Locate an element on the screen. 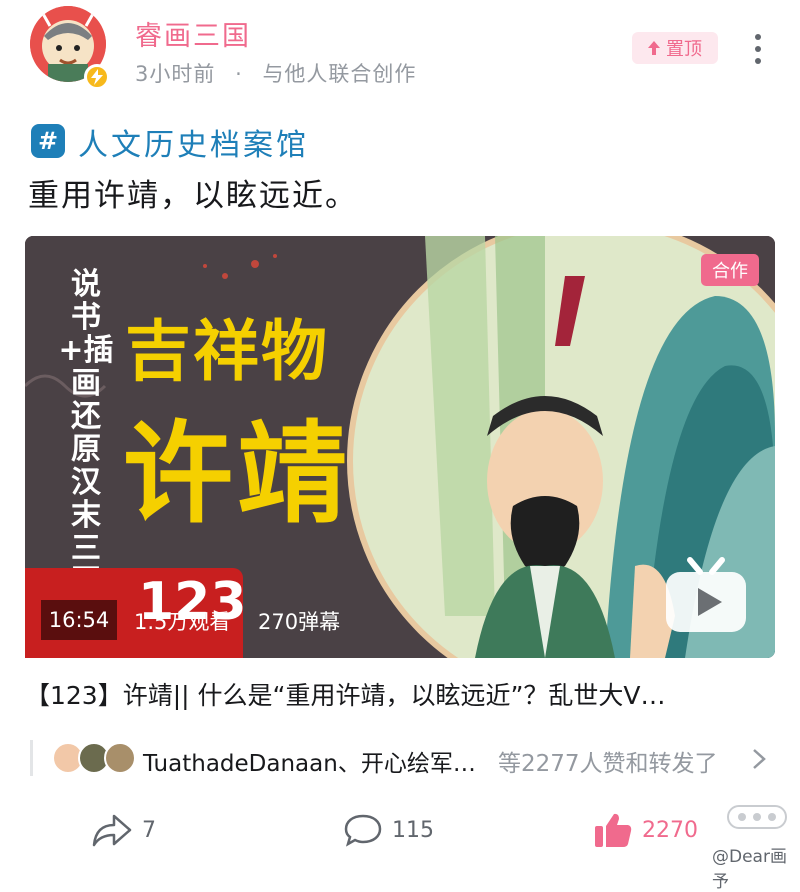 Image resolution: width=800 pixels, height=892 pixels. thumbnail-title-1: 吉祥物 is located at coordinates (227, 351).